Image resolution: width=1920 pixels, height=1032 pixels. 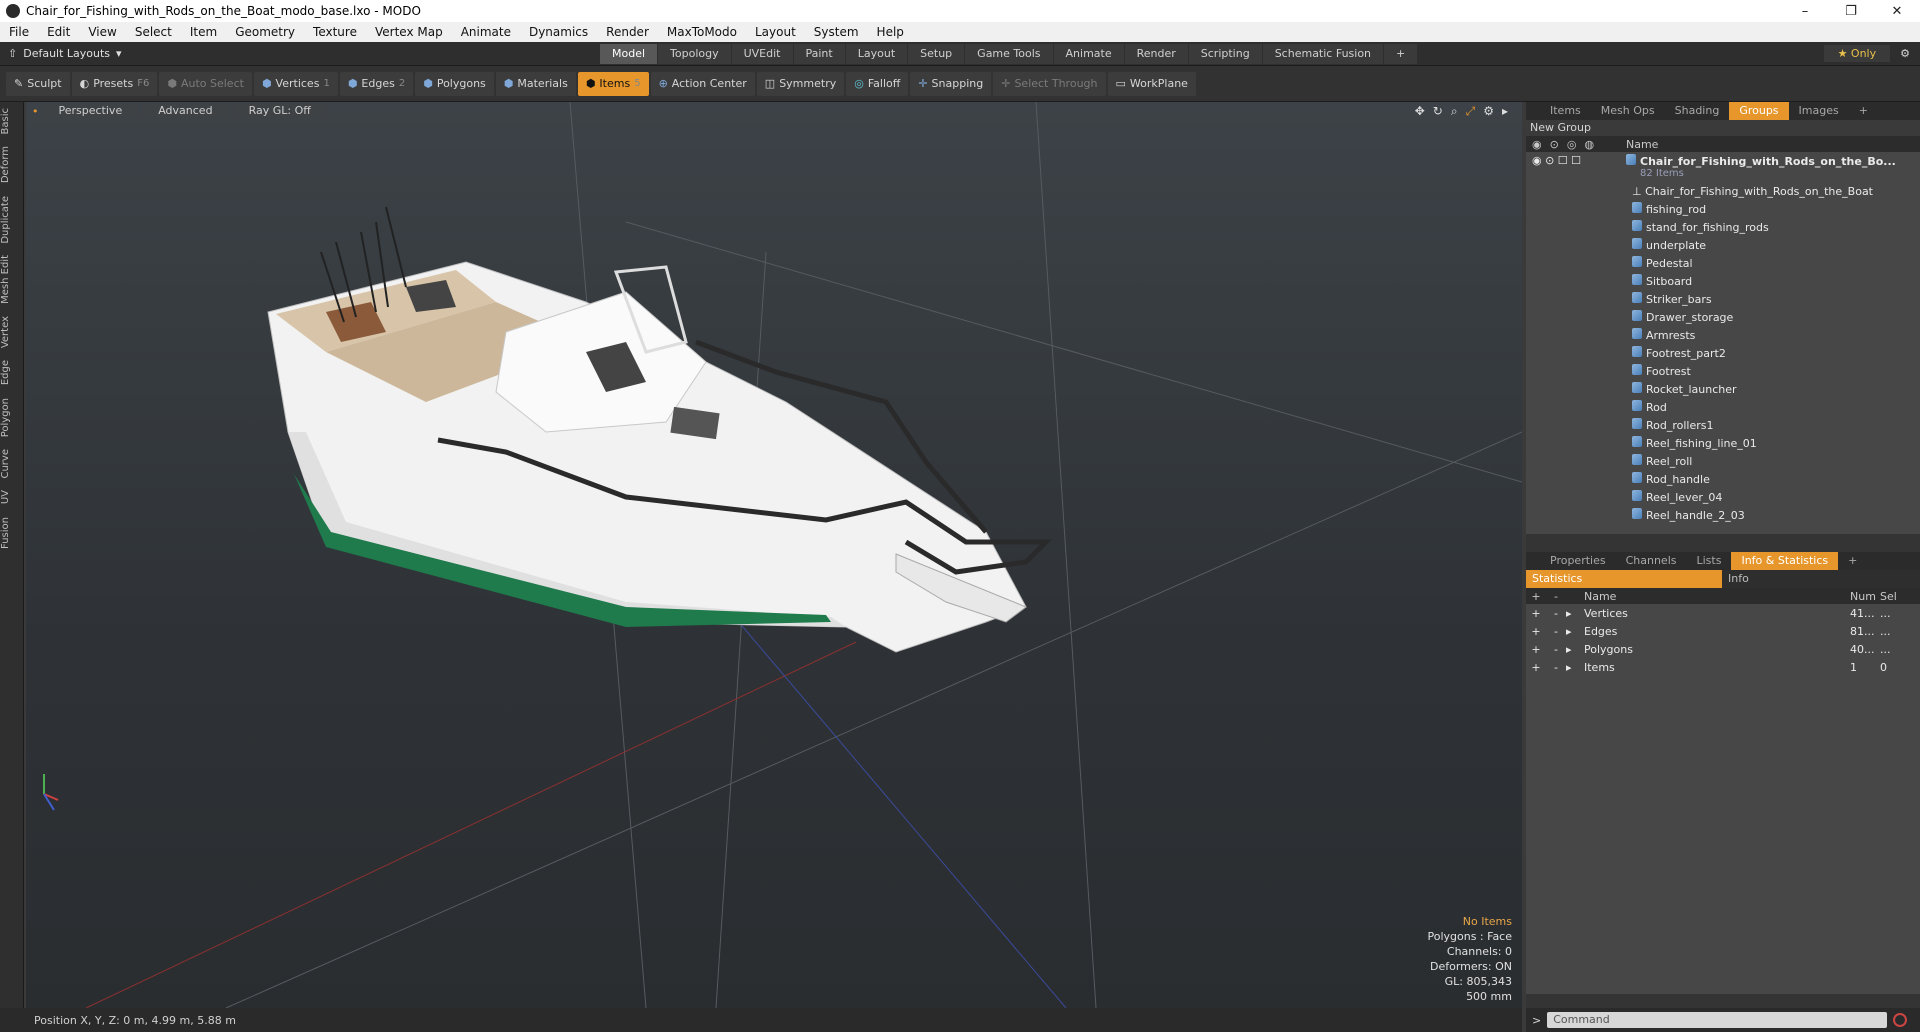 What do you see at coordinates (1156, 53) in the screenshot?
I see `tab-render: Render` at bounding box center [1156, 53].